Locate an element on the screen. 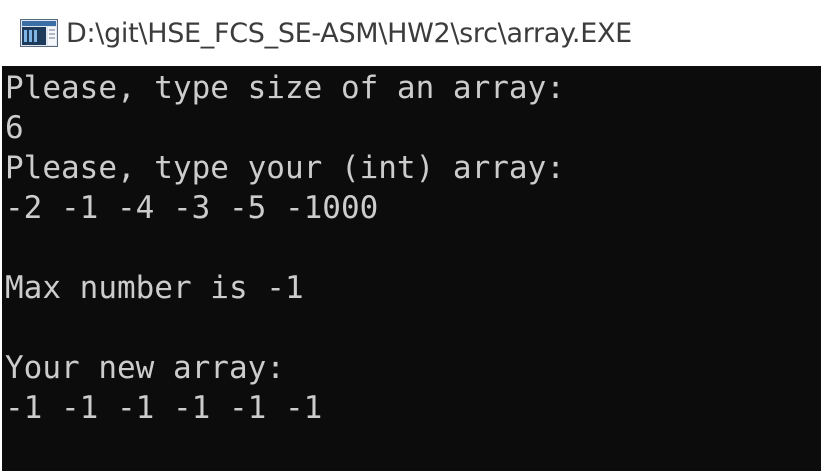 This screenshot has height=471, width=821. console-line: Please, type your (int) array: is located at coordinates (285, 168).